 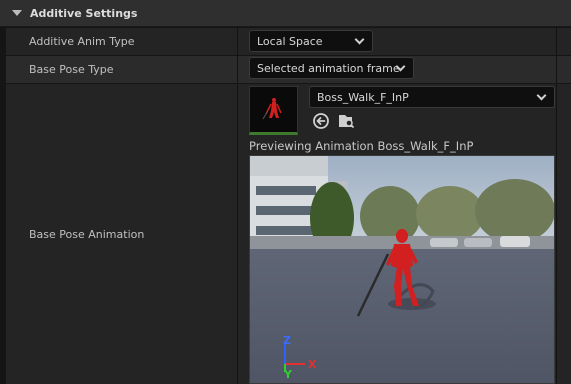 What do you see at coordinates (17, 13) in the screenshot?
I see `triangle-down-icon` at bounding box center [17, 13].